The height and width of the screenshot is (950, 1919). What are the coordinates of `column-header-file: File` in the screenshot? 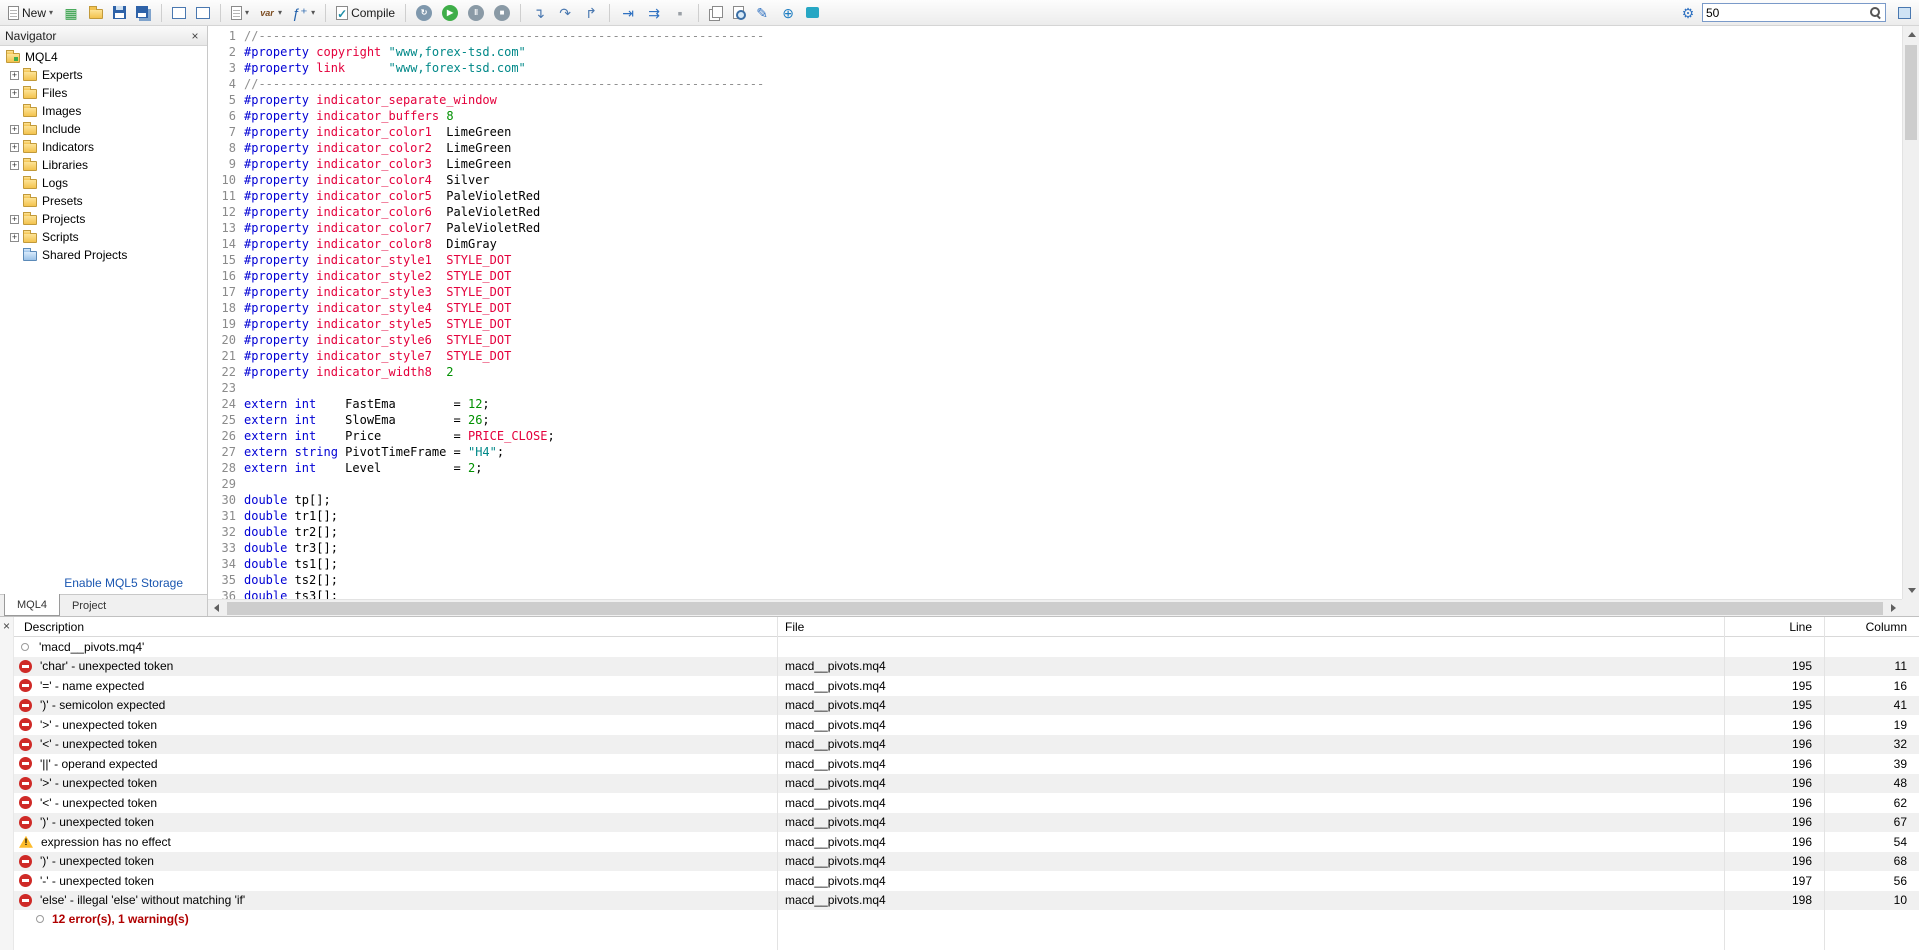 It's located at (1250, 626).